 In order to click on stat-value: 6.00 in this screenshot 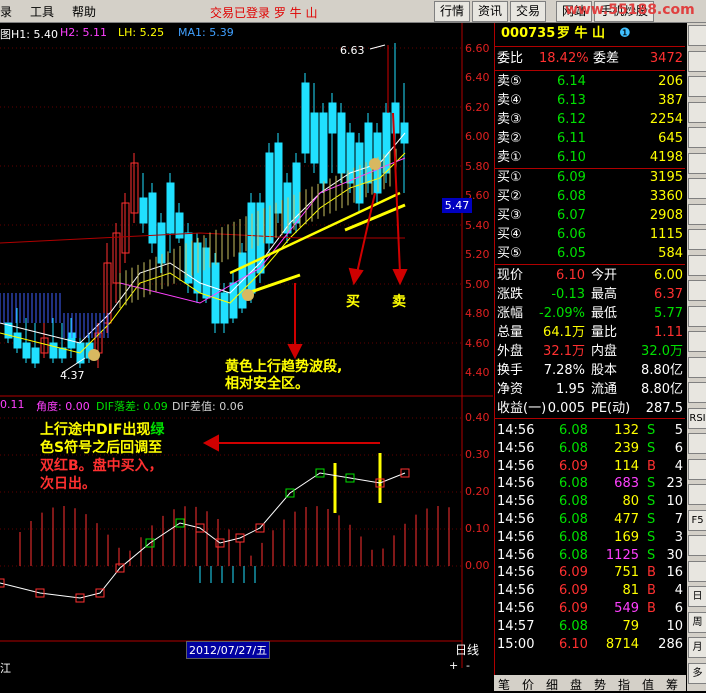, I will do `click(668, 275)`.